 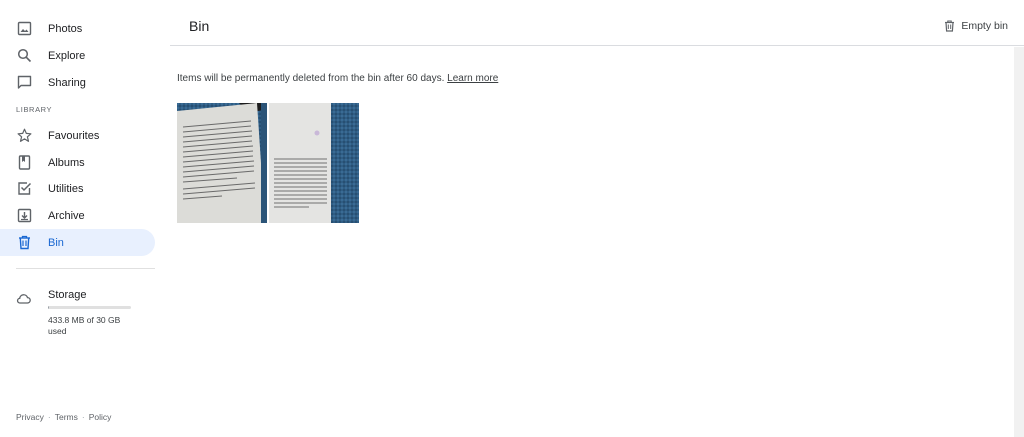 What do you see at coordinates (67, 55) in the screenshot?
I see `sidebar-item-label: Explore` at bounding box center [67, 55].